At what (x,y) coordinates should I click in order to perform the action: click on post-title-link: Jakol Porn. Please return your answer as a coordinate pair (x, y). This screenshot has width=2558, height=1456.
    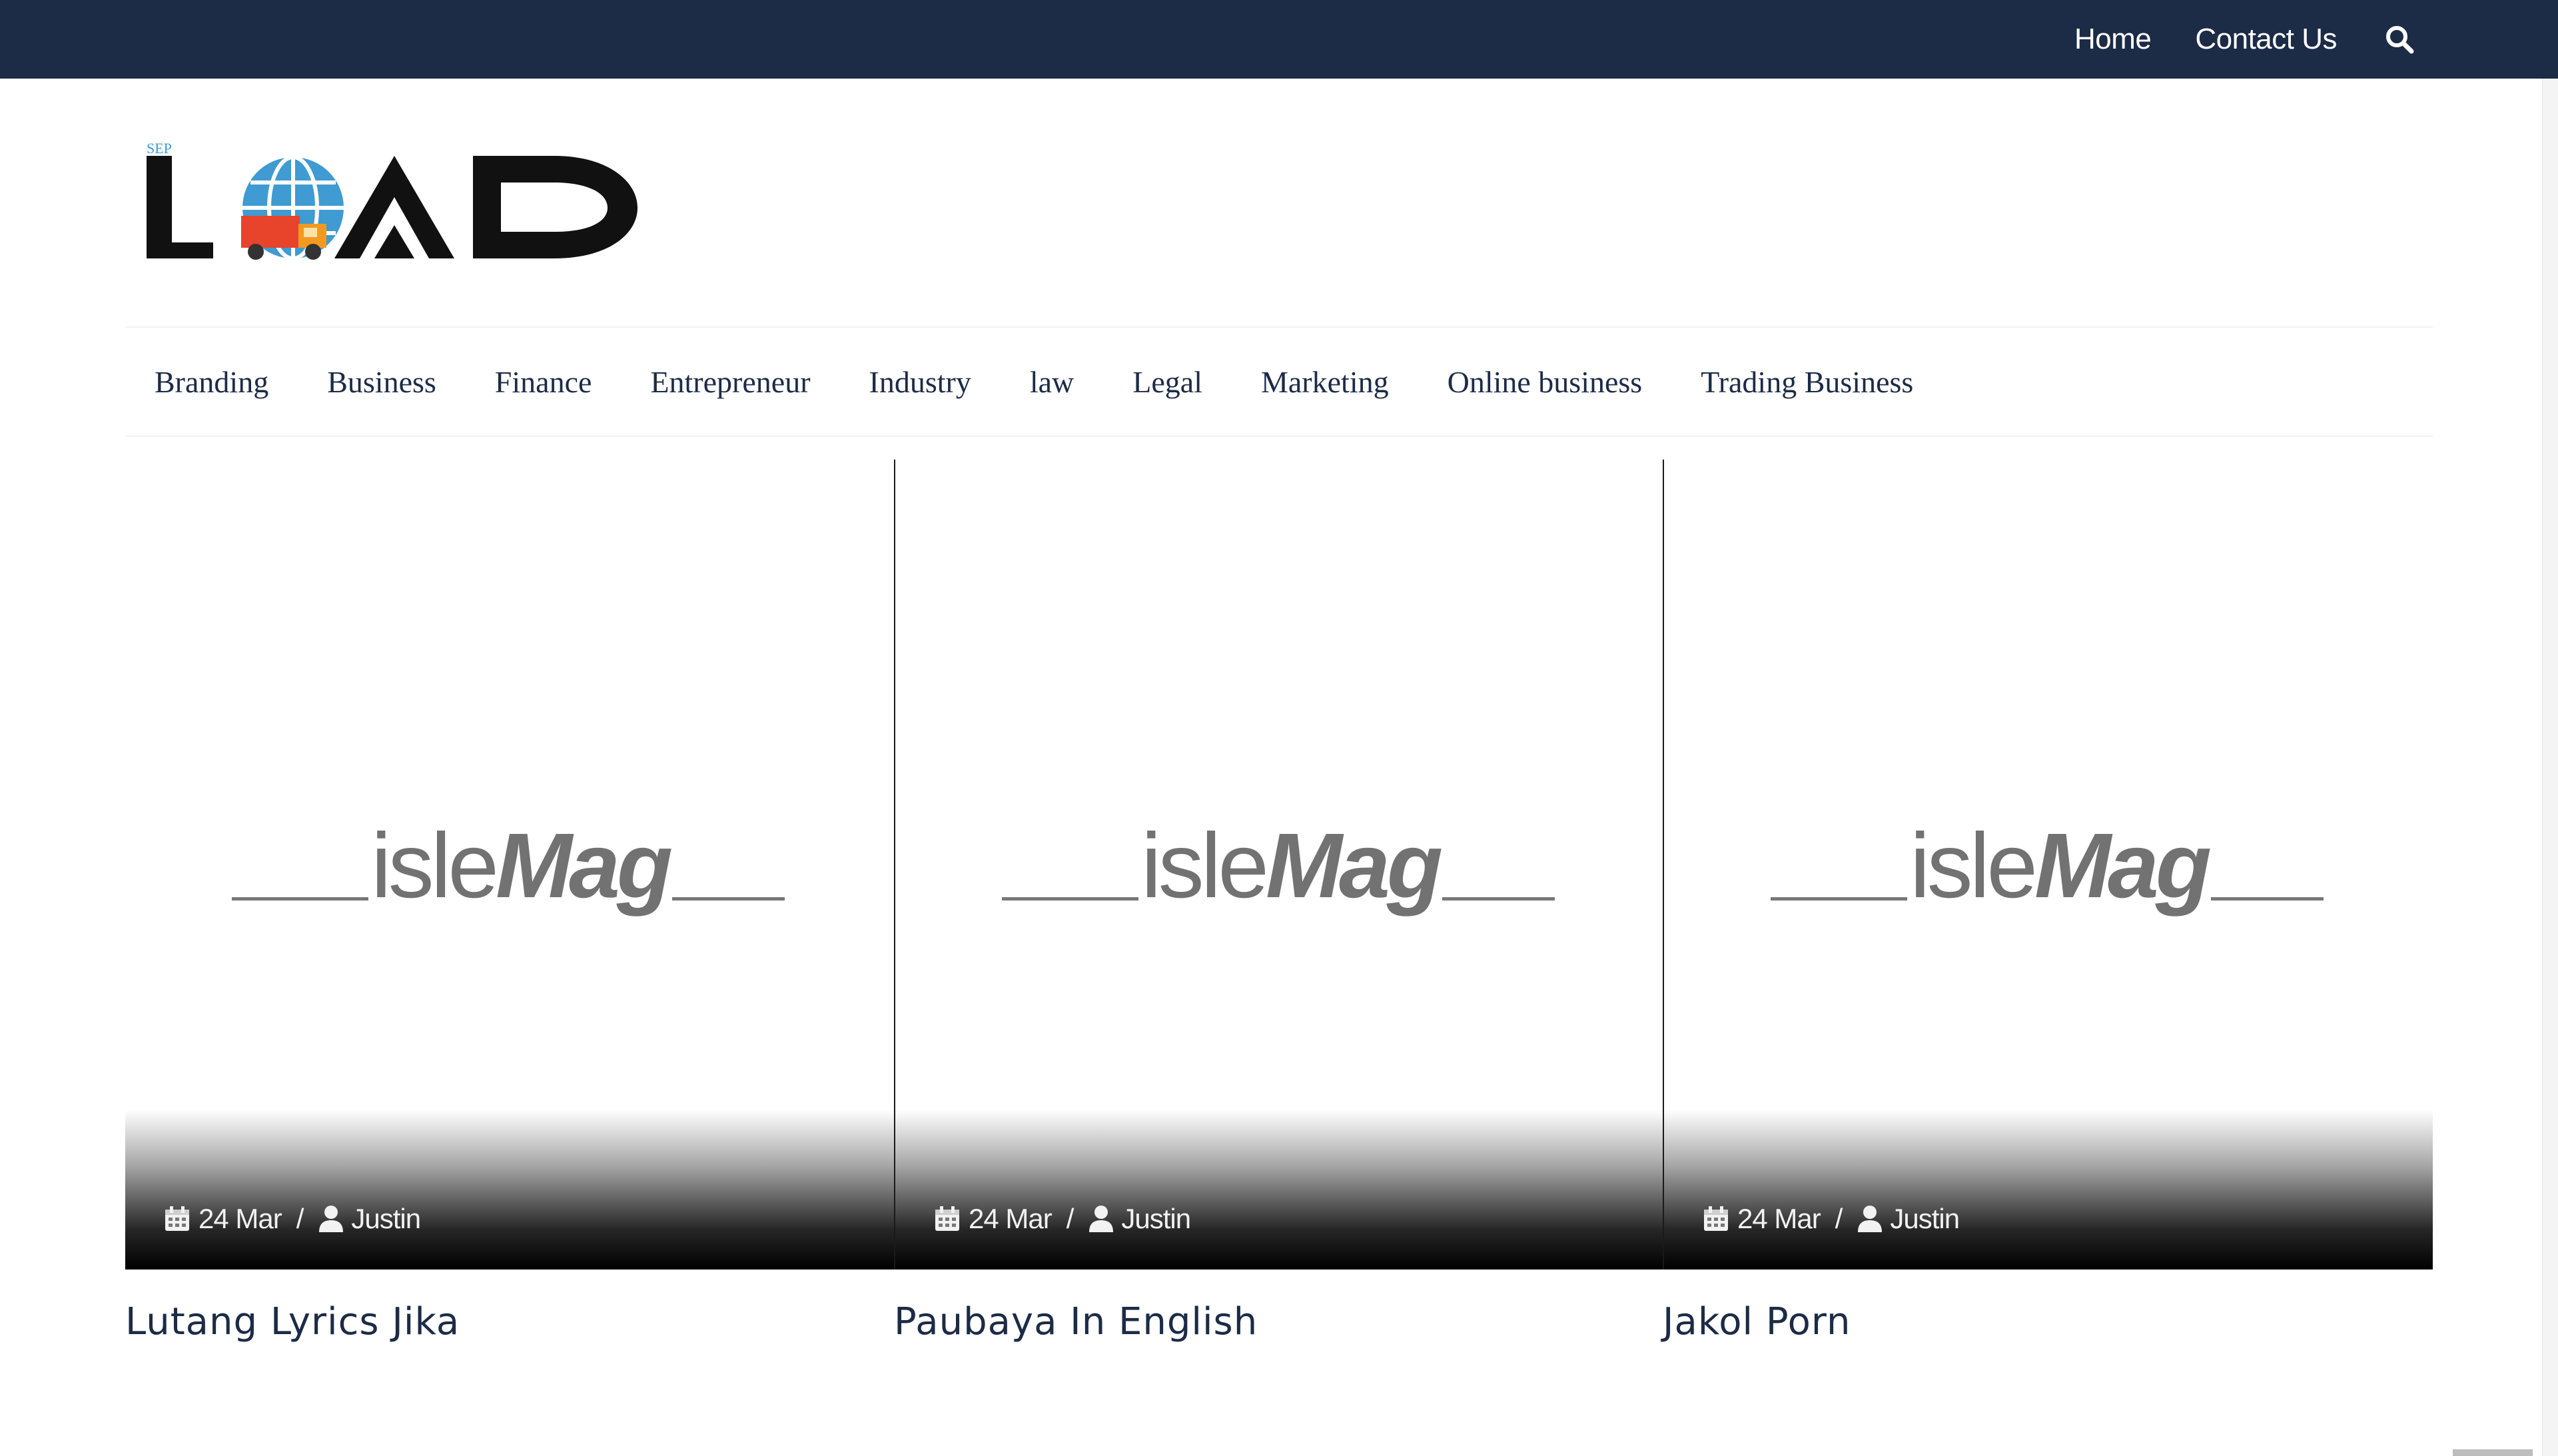
    Looking at the image, I should click on (2047, 1321).